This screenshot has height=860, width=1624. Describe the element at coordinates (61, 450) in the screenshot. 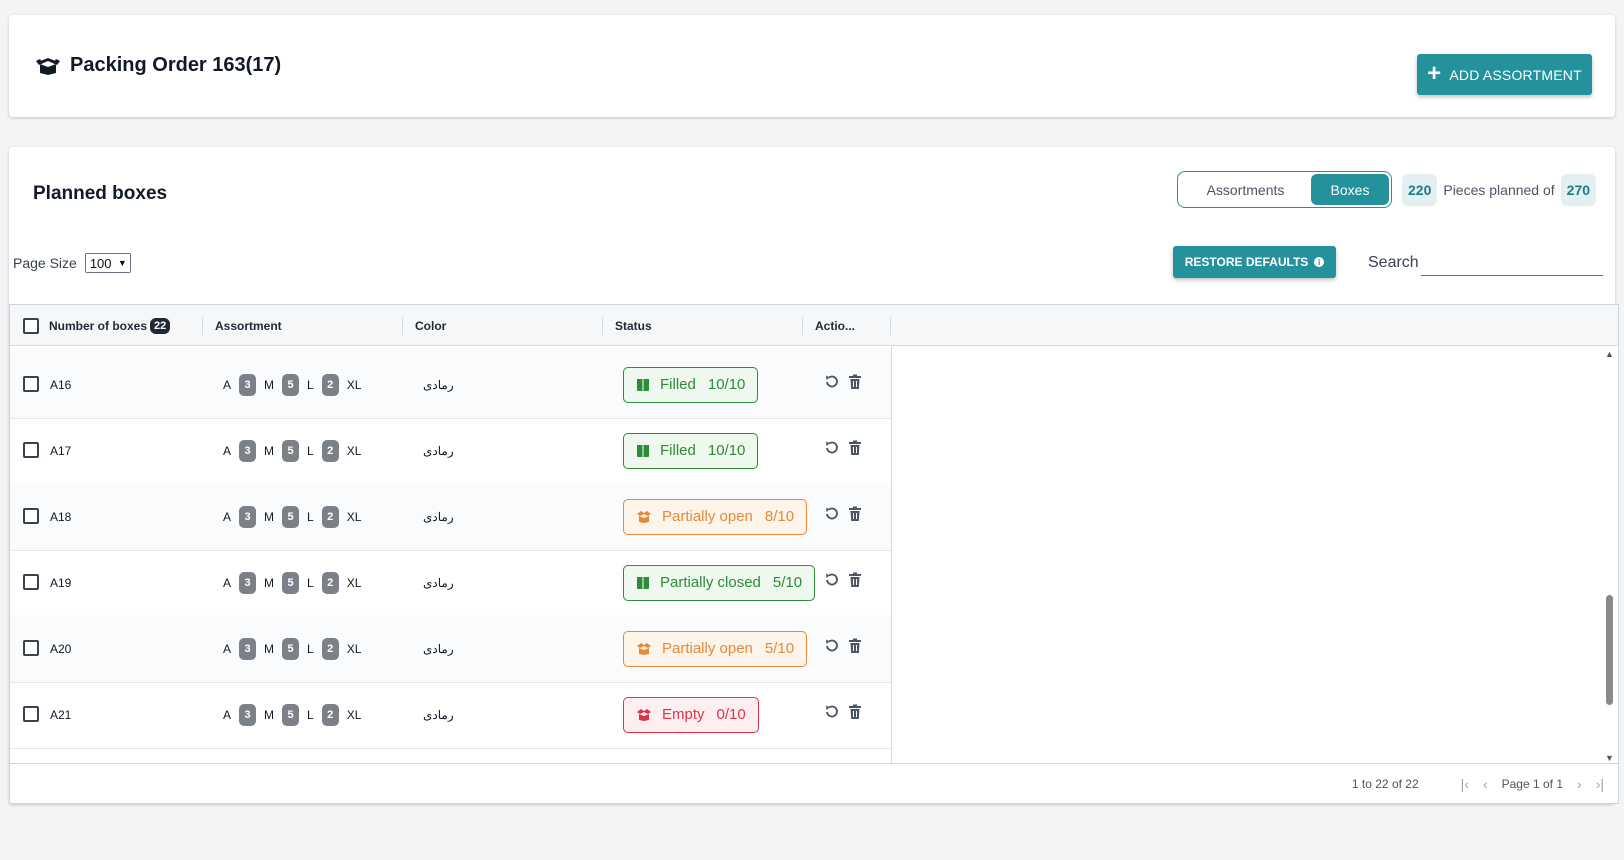

I see `box-name: A17` at that location.